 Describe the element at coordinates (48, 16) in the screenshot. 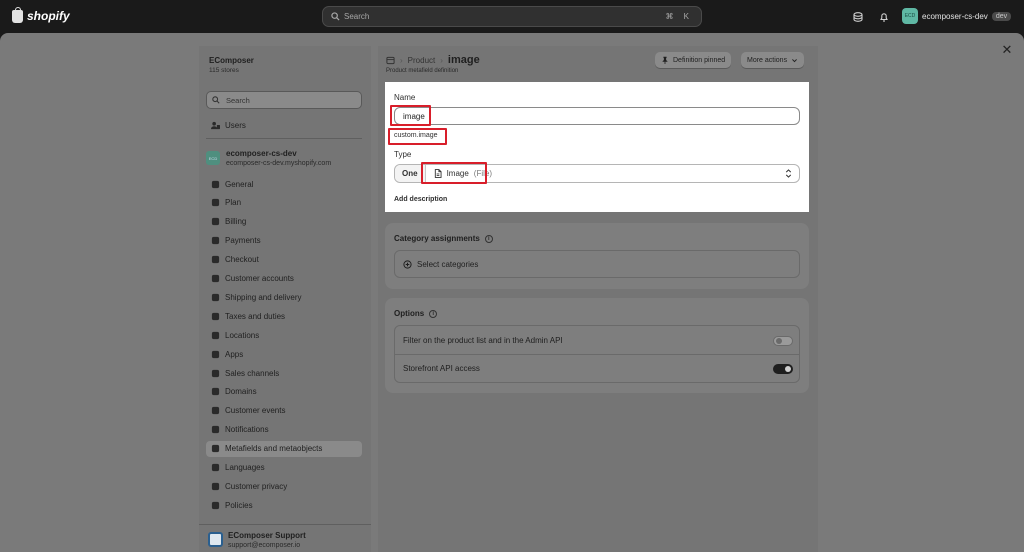

I see `brand-name: shopify` at that location.